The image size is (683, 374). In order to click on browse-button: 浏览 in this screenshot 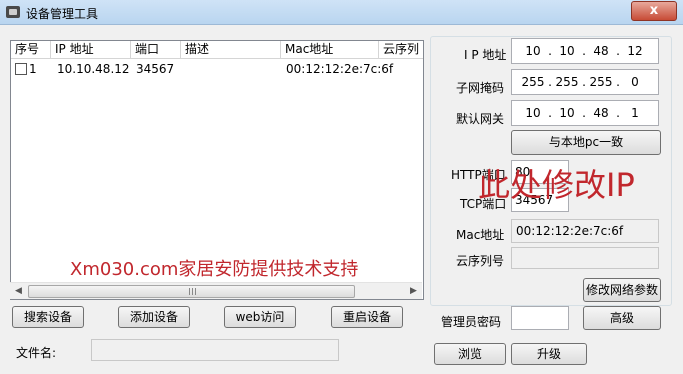, I will do `click(470, 354)`.